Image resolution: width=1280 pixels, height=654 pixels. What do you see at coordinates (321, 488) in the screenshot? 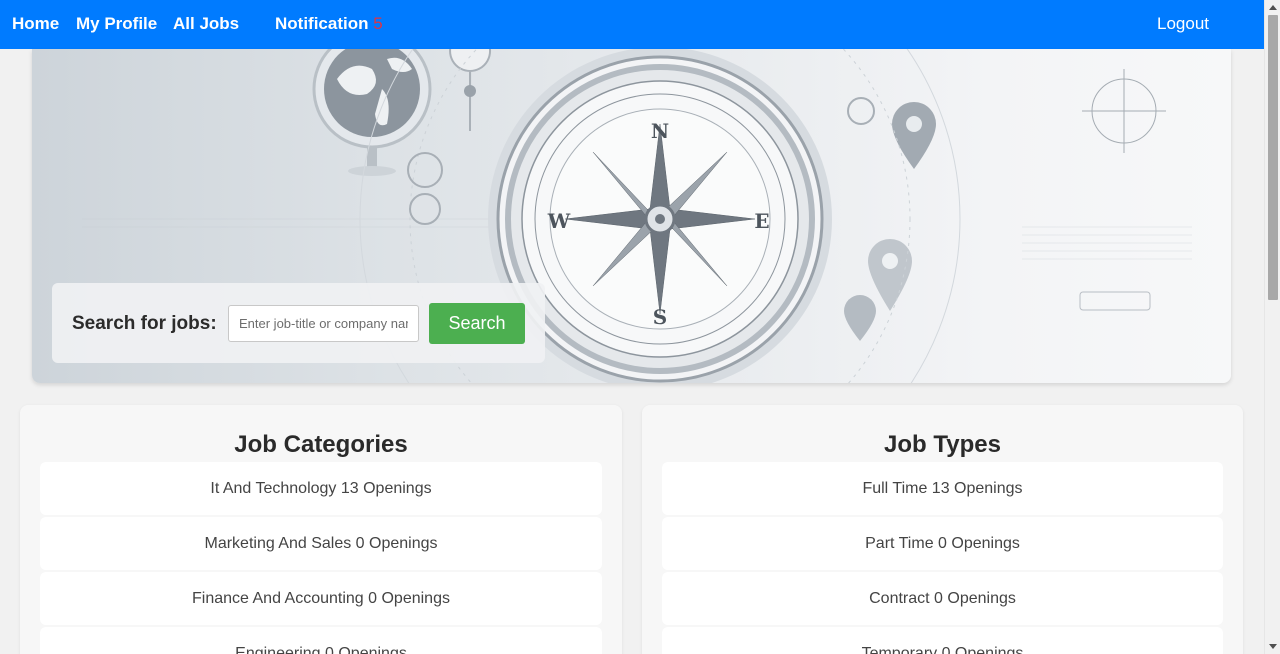
I see `category-item-it-technology: It And Technology 13 Openings` at bounding box center [321, 488].